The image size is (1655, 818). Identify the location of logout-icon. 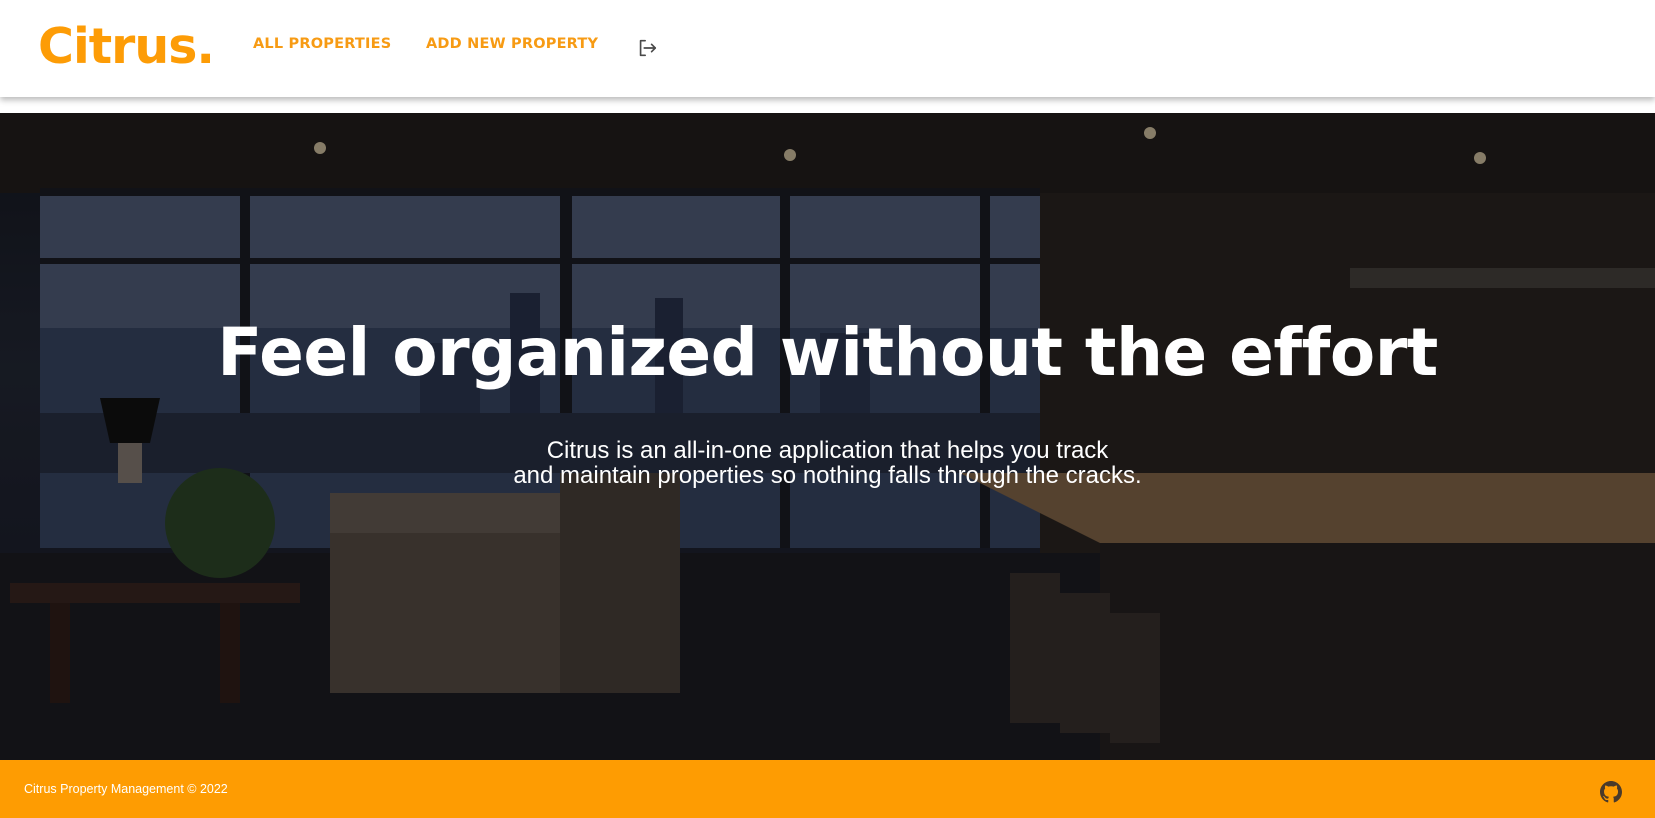
(647, 48).